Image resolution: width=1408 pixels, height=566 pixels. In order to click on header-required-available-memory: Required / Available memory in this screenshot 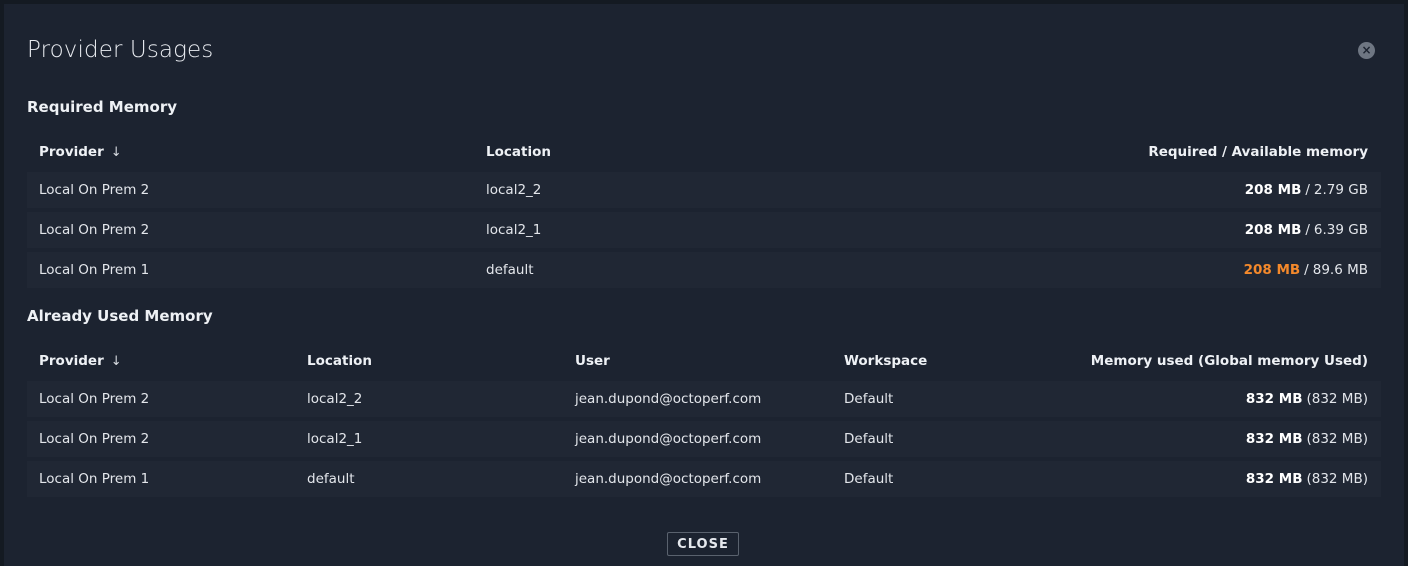, I will do `click(1258, 152)`.